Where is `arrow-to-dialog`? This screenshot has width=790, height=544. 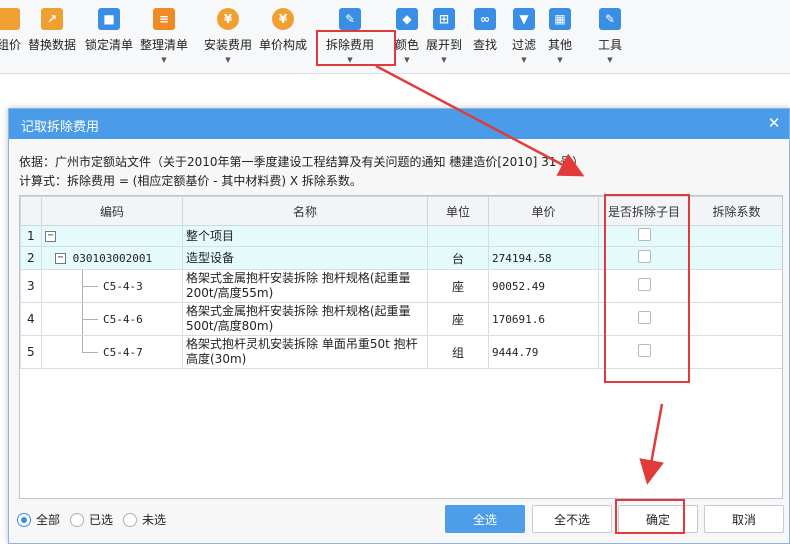 arrow-to-dialog is located at coordinates (480, 120).